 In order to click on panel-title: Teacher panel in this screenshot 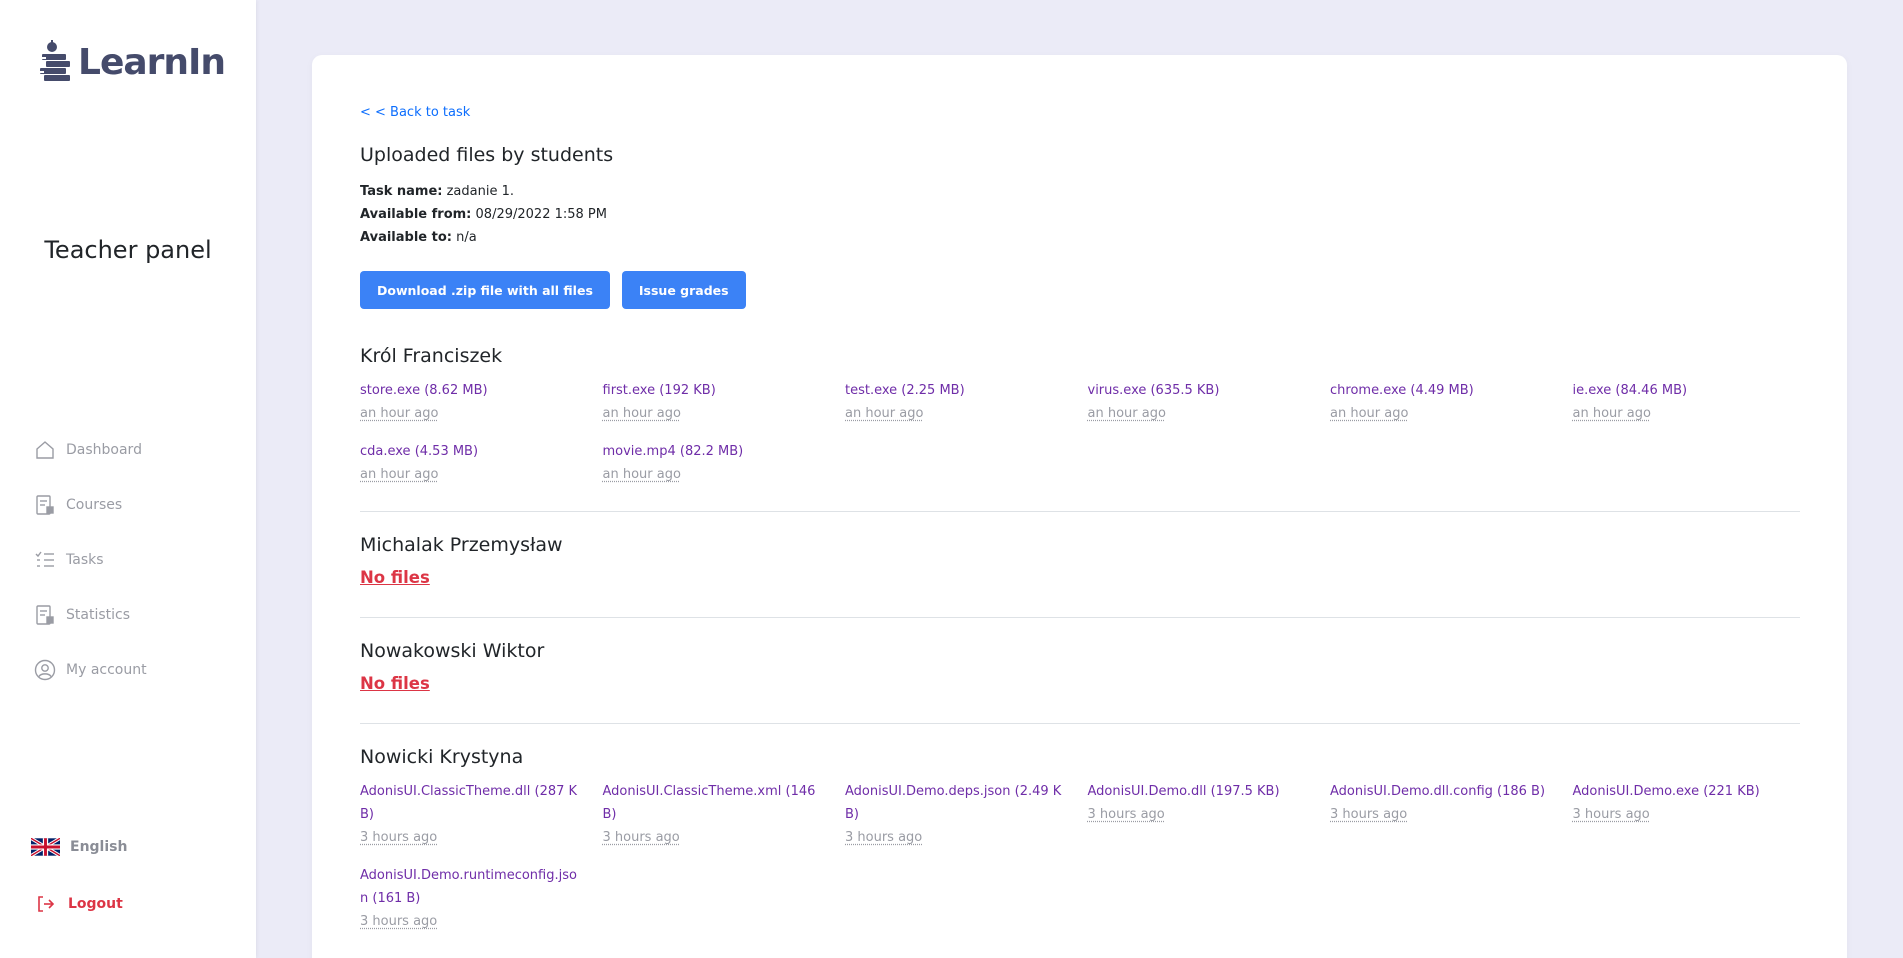, I will do `click(128, 250)`.